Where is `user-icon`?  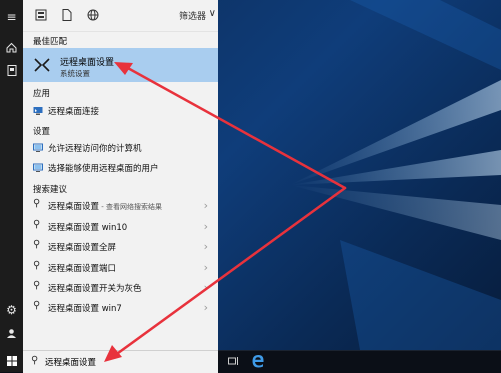
user-icon is located at coordinates (11, 333).